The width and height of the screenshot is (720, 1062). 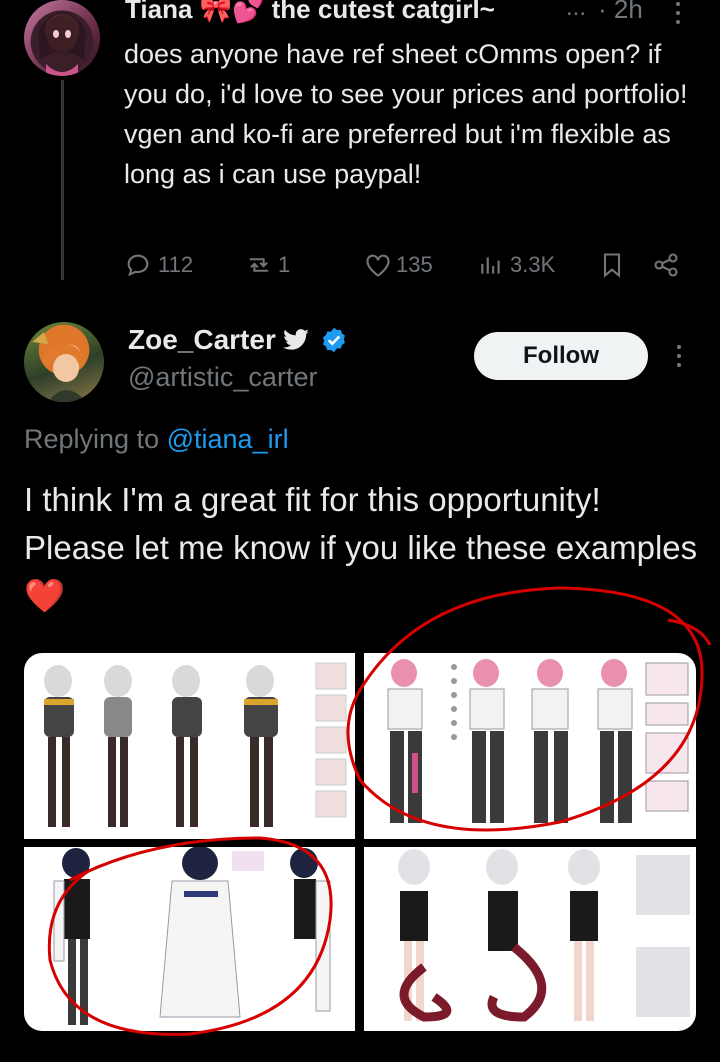 What do you see at coordinates (202, 340) in the screenshot?
I see `author-name: Zoe_Carter` at bounding box center [202, 340].